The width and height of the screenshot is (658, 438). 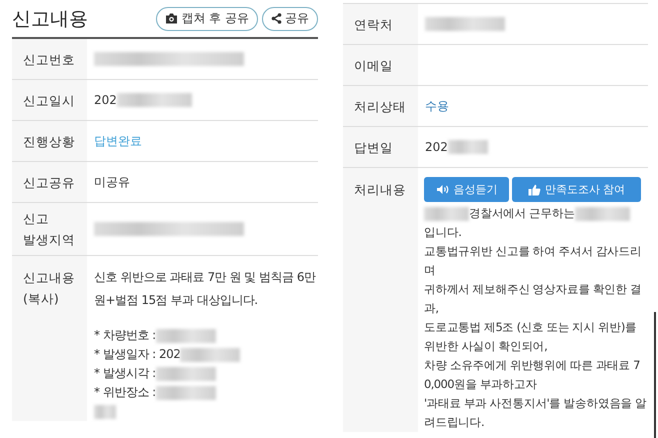 What do you see at coordinates (380, 65) in the screenshot?
I see `field-label: 이메일` at bounding box center [380, 65].